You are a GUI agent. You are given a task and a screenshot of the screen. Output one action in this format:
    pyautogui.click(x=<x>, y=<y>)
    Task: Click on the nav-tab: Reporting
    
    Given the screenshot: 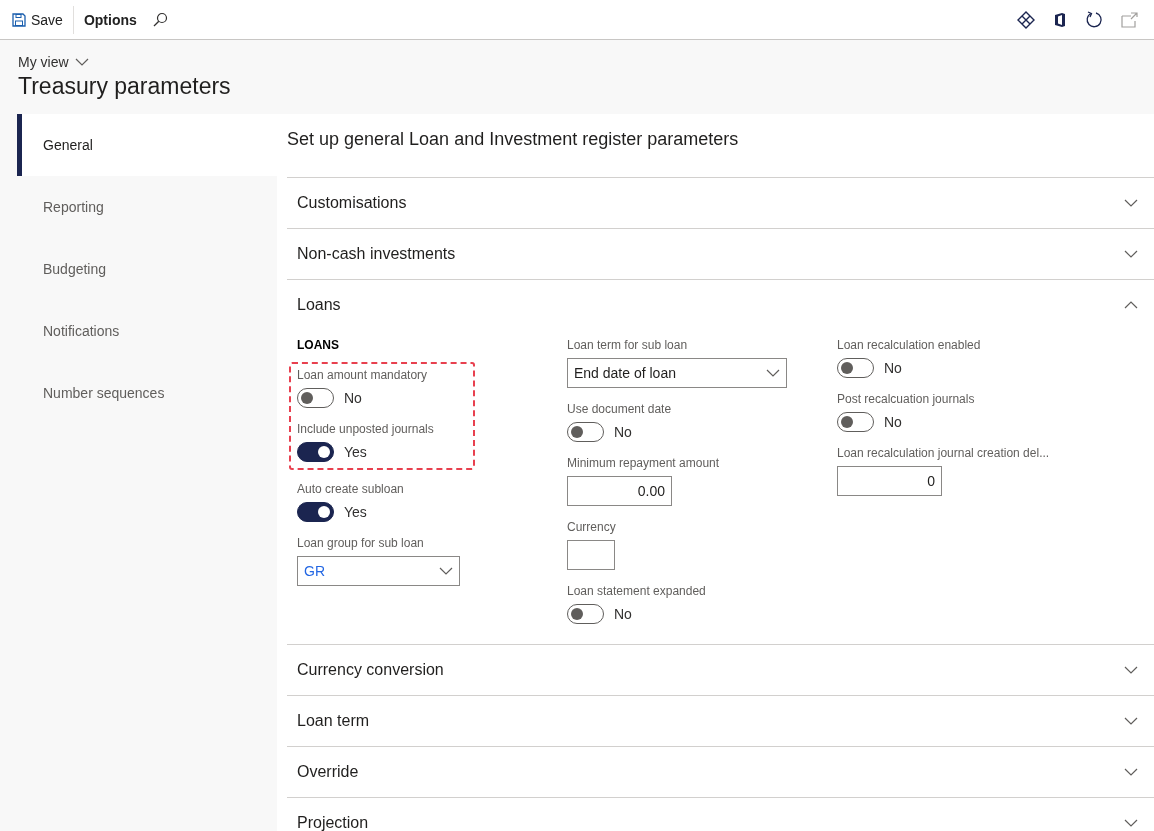 What is the action you would take?
    pyautogui.click(x=147, y=207)
    